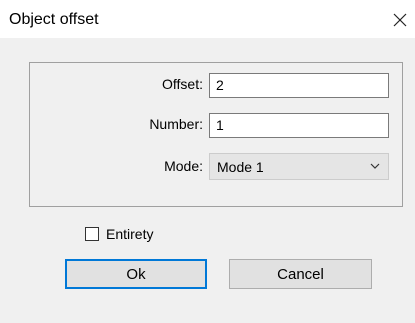 This screenshot has height=323, width=415. I want to click on offset-field: 2, so click(299, 85).